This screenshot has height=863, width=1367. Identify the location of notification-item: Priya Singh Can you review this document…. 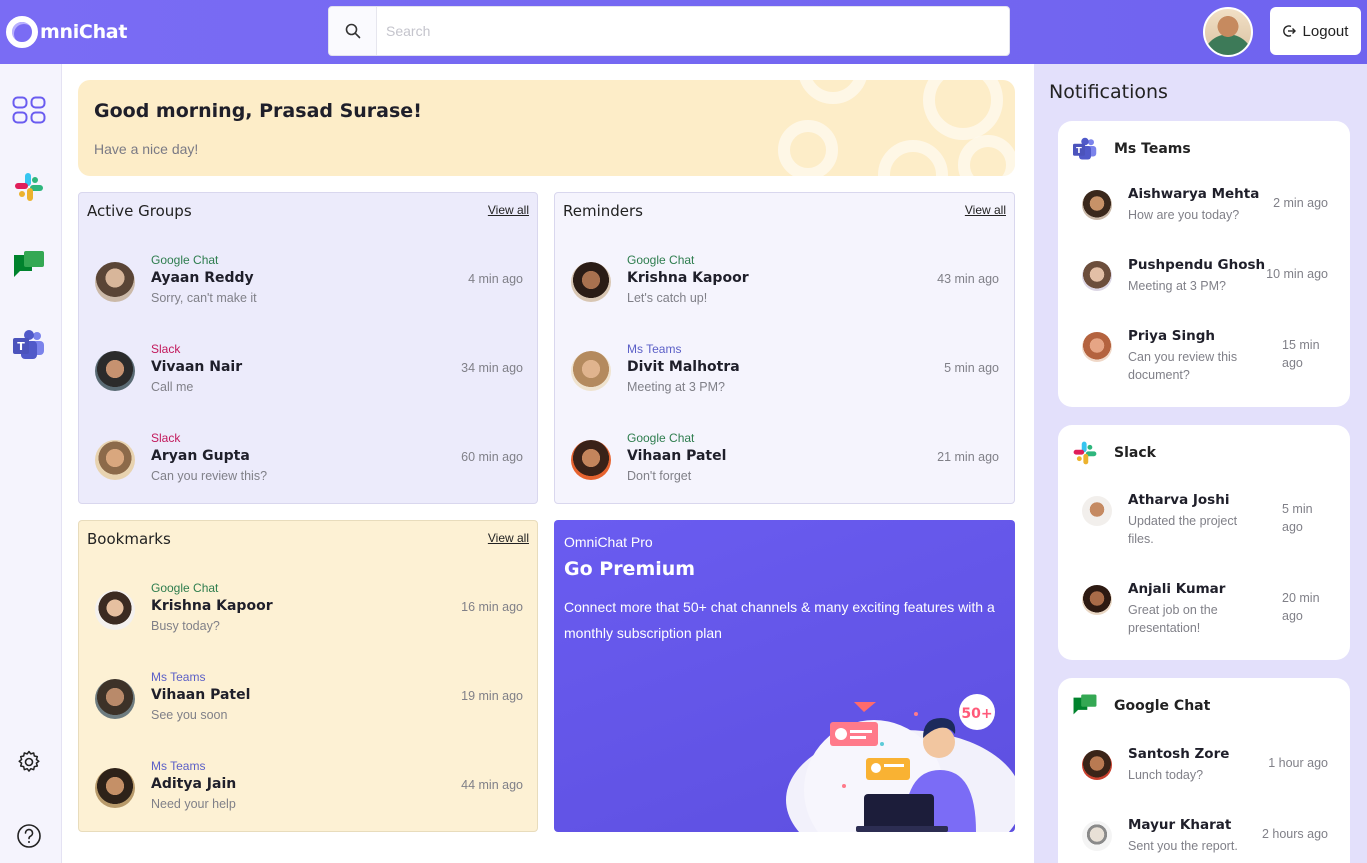
(1205, 358).